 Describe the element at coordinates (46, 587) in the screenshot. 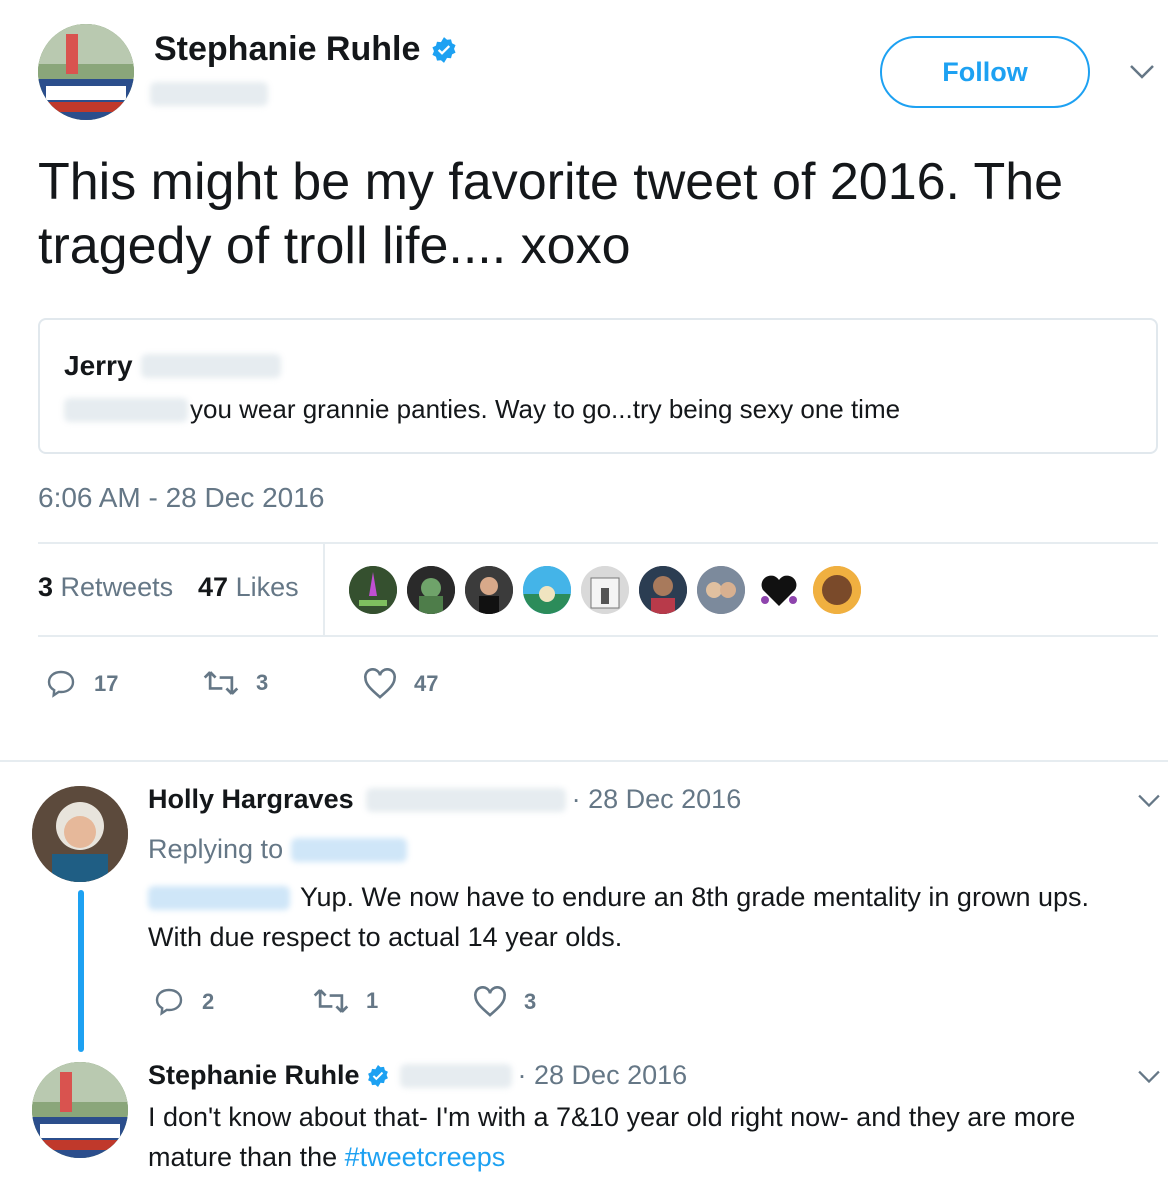

I see `retweets-count: 3` at that location.